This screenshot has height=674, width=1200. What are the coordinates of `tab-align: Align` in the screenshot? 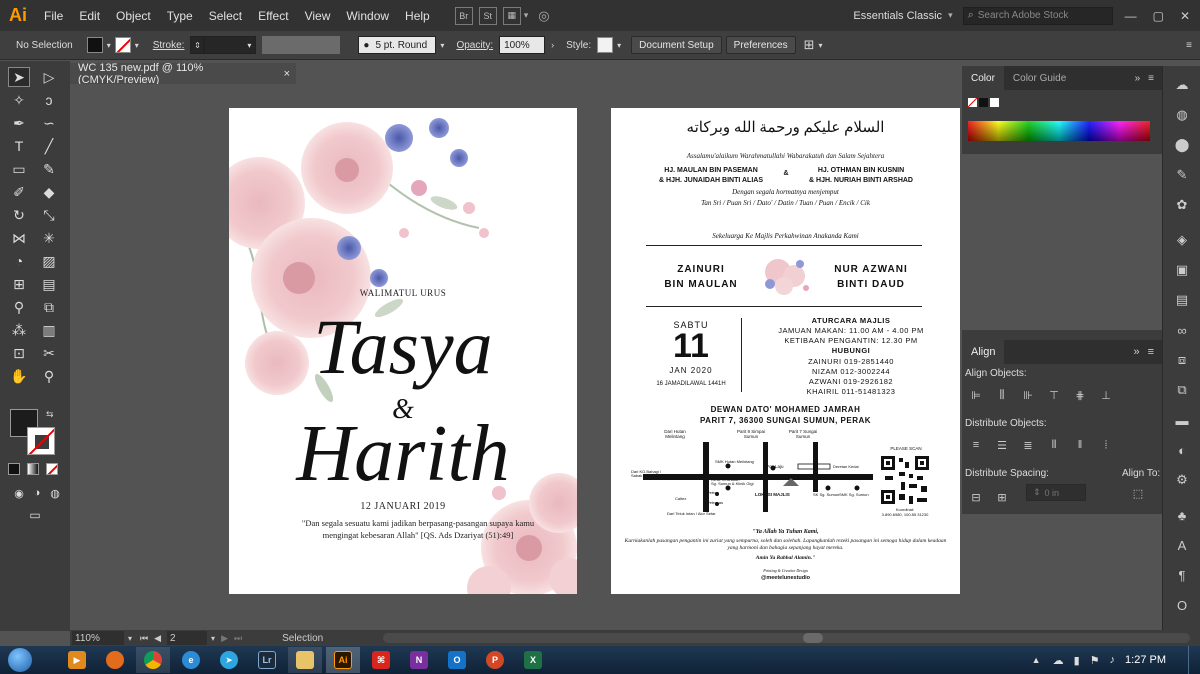 It's located at (983, 352).